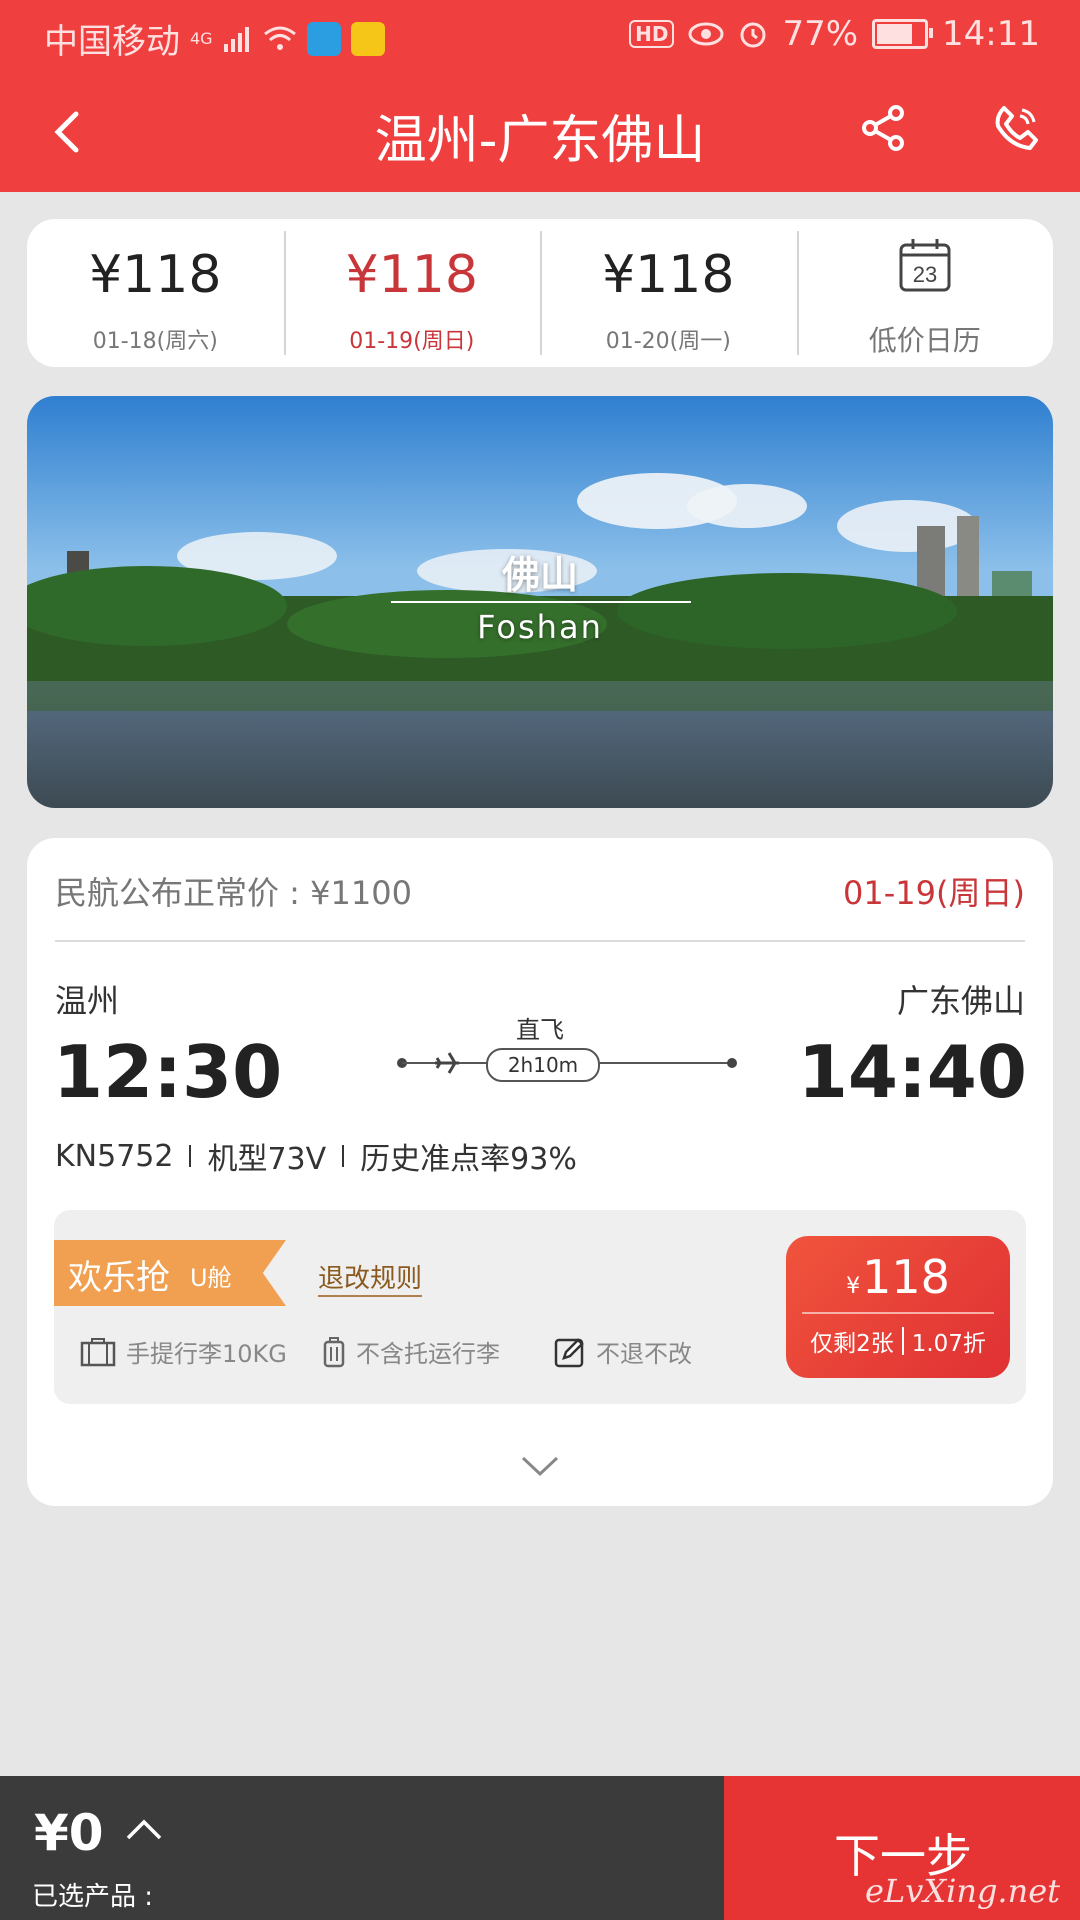 The height and width of the screenshot is (1920, 1080). I want to click on hd-badge: HD, so click(652, 34).